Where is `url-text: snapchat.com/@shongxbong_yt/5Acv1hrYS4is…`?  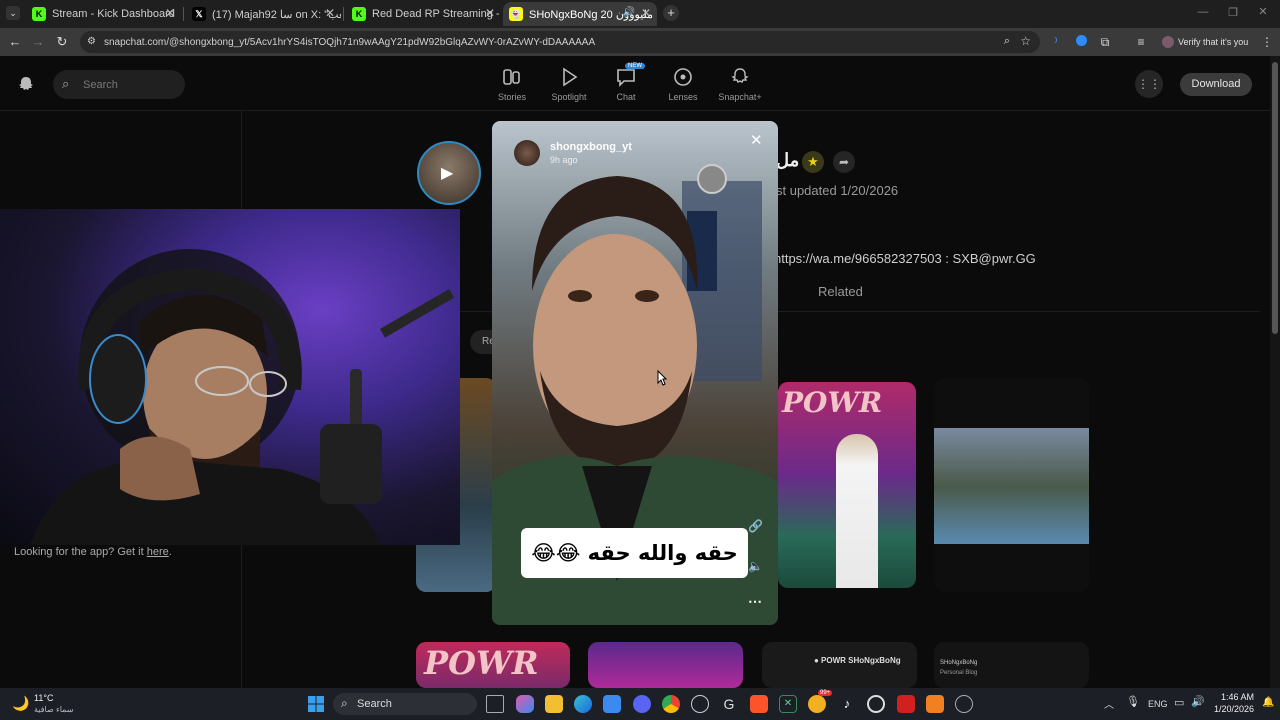
url-text: snapchat.com/@shongxbong_yt/5Acv1hrYS4is… is located at coordinates (350, 42).